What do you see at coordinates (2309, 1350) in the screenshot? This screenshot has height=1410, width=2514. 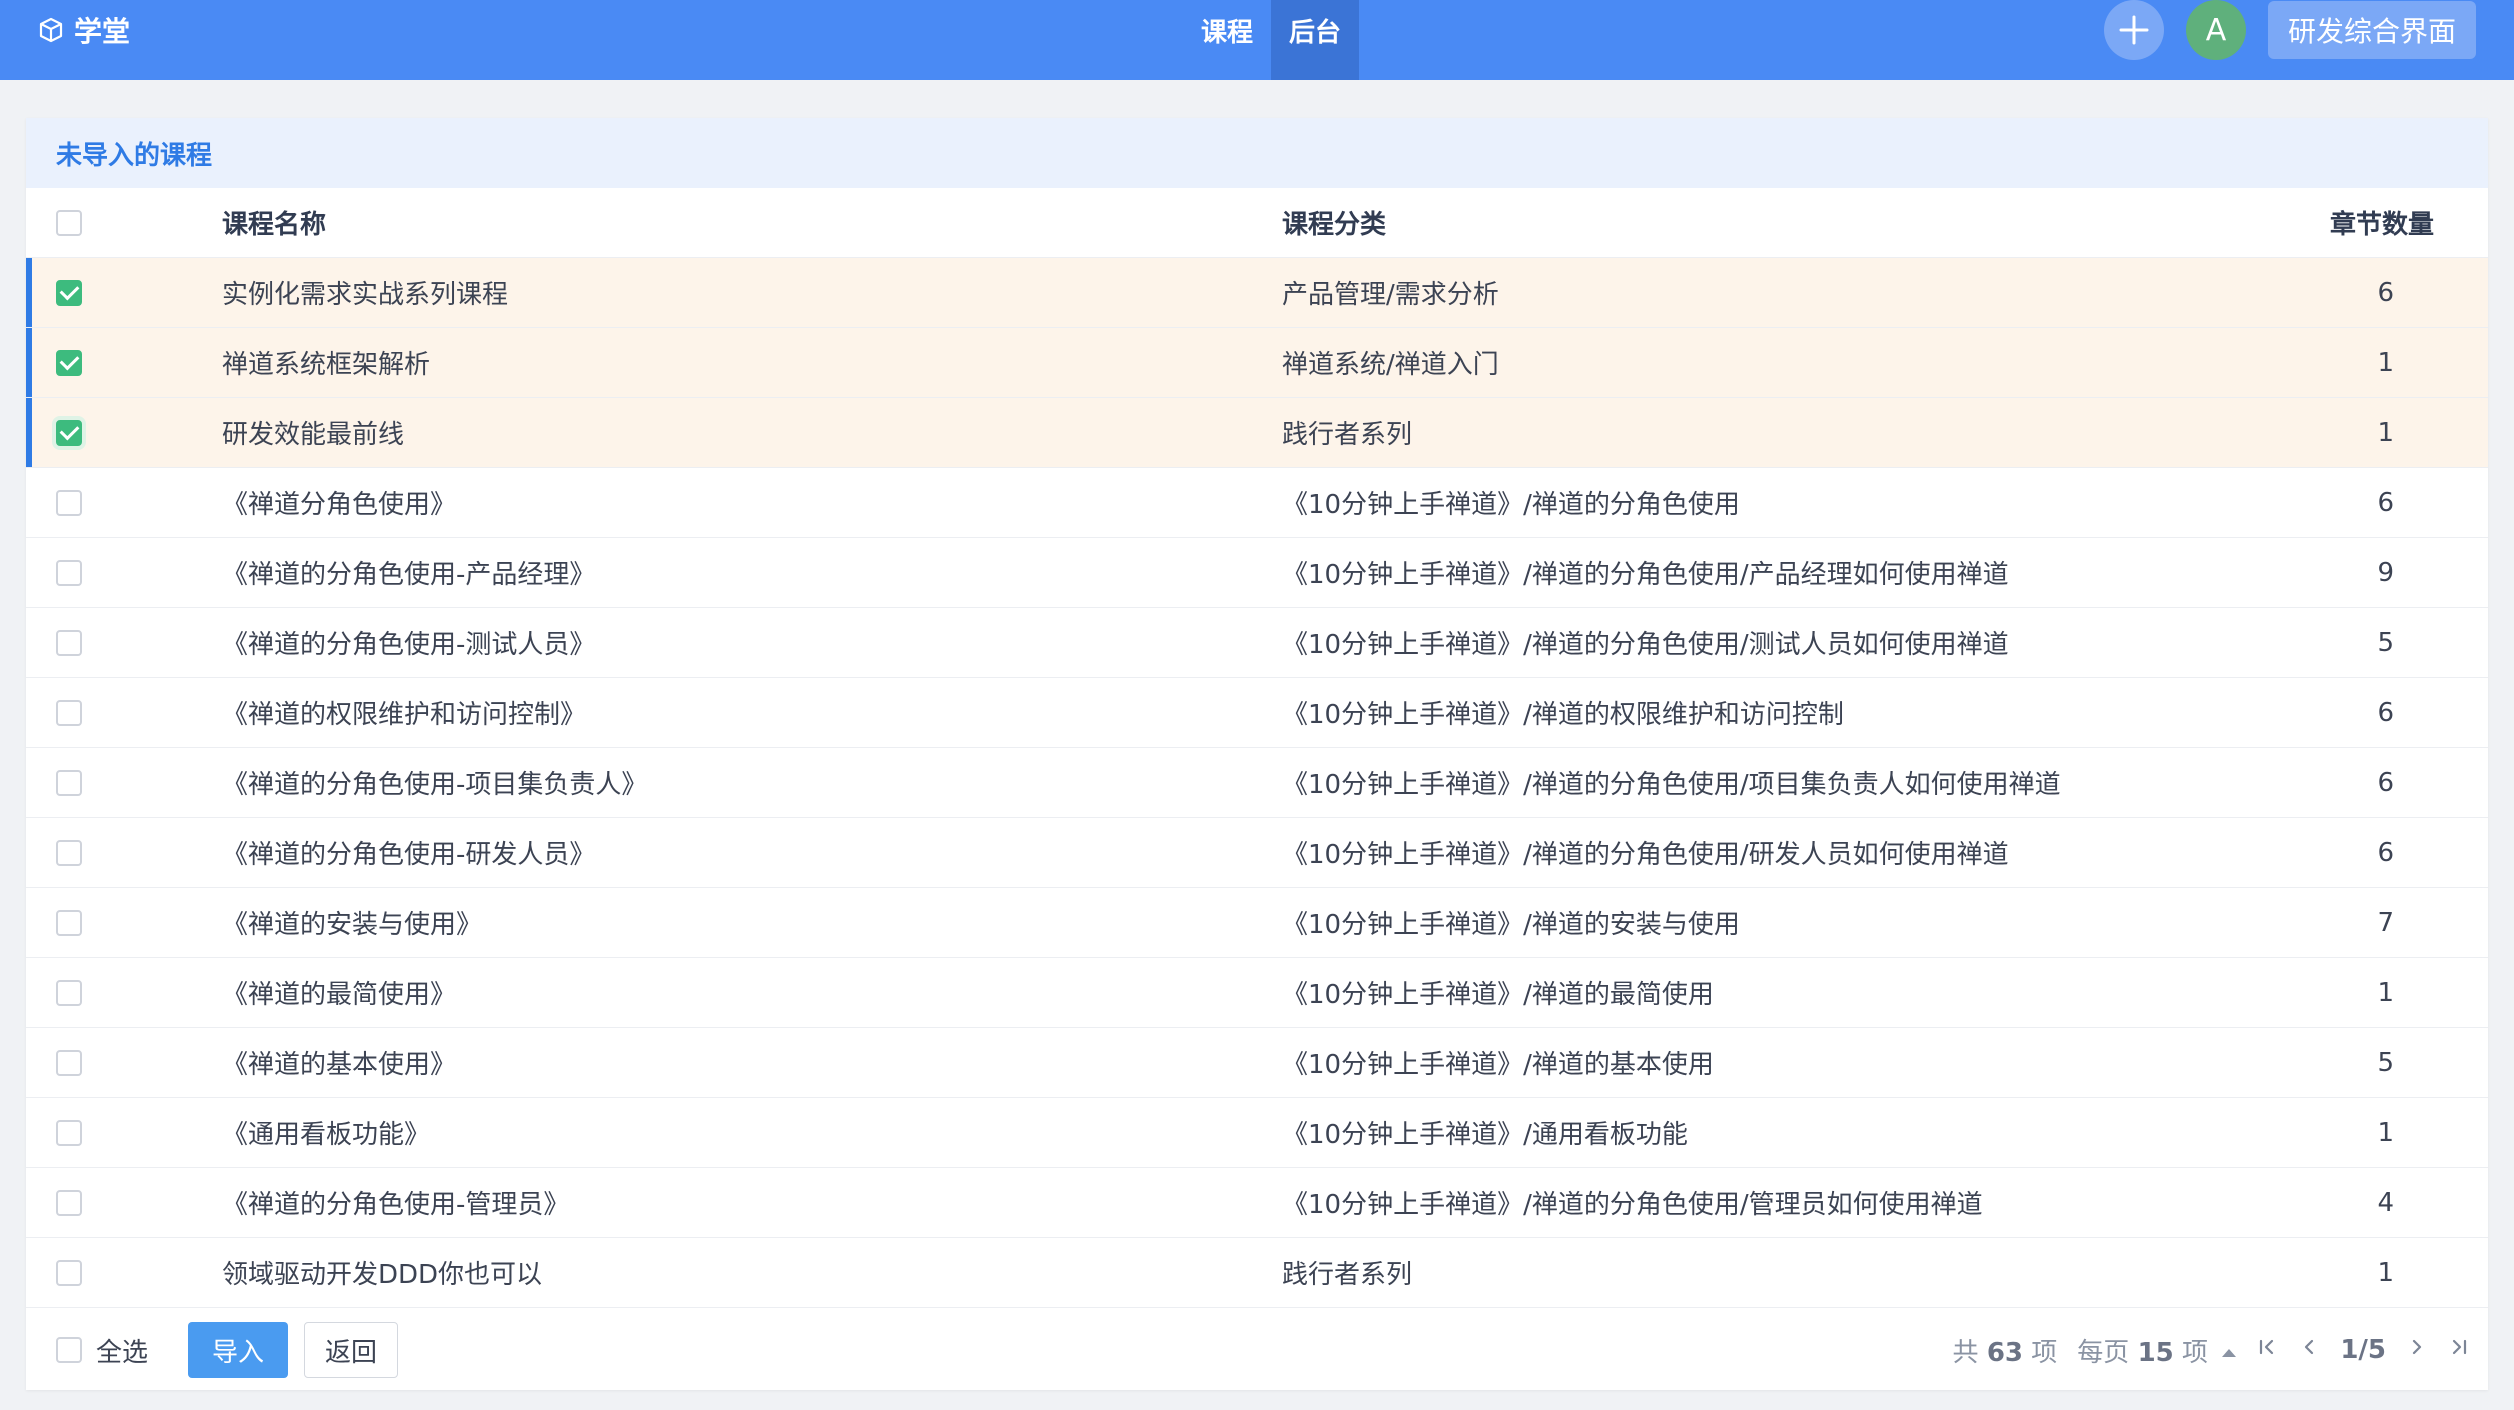 I see `prev-page-icon` at bounding box center [2309, 1350].